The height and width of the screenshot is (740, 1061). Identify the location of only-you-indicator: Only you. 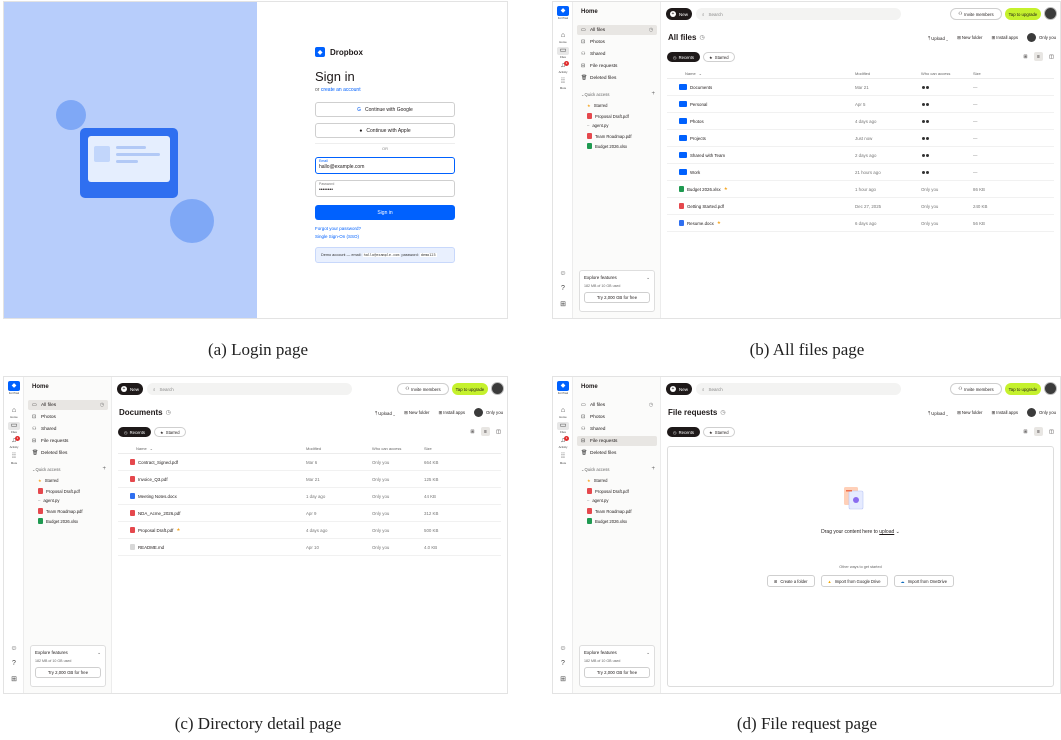
(1041, 37).